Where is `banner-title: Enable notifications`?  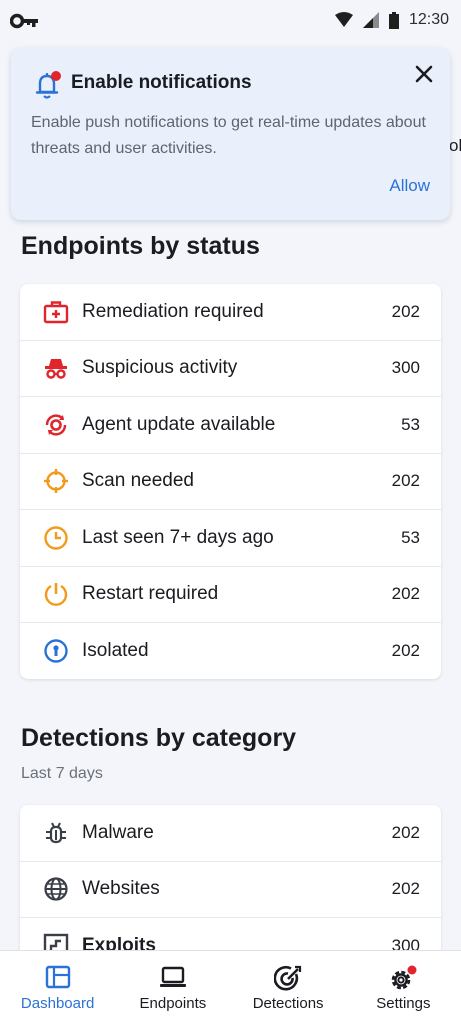 banner-title: Enable notifications is located at coordinates (161, 82).